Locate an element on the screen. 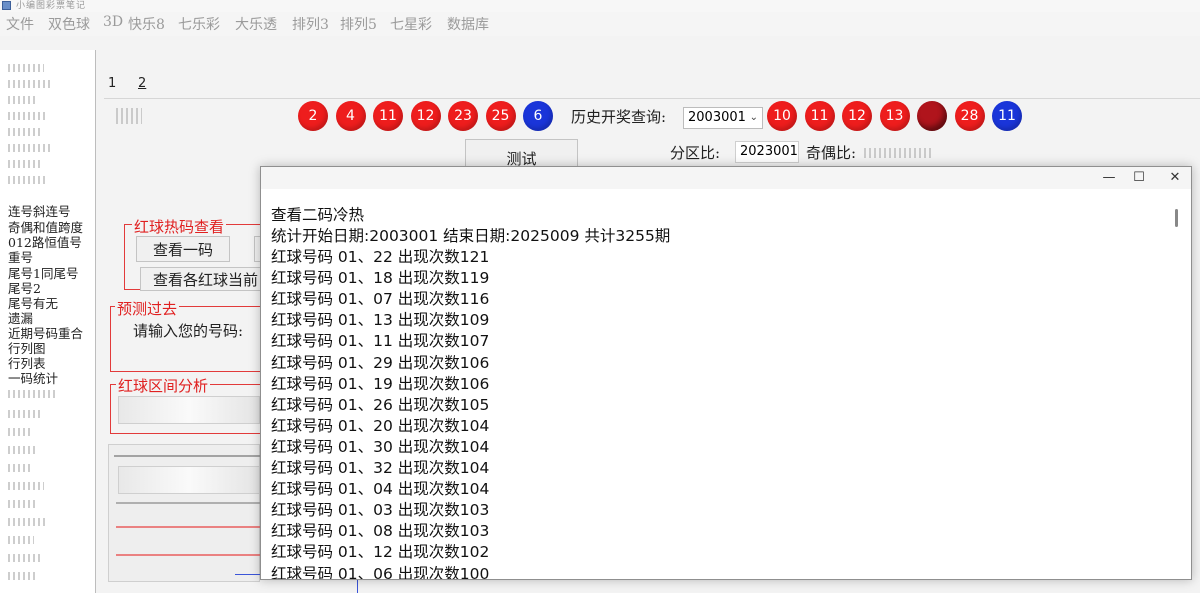 The width and height of the screenshot is (1200, 593). latest-draw-ball: 12 is located at coordinates (425, 116).